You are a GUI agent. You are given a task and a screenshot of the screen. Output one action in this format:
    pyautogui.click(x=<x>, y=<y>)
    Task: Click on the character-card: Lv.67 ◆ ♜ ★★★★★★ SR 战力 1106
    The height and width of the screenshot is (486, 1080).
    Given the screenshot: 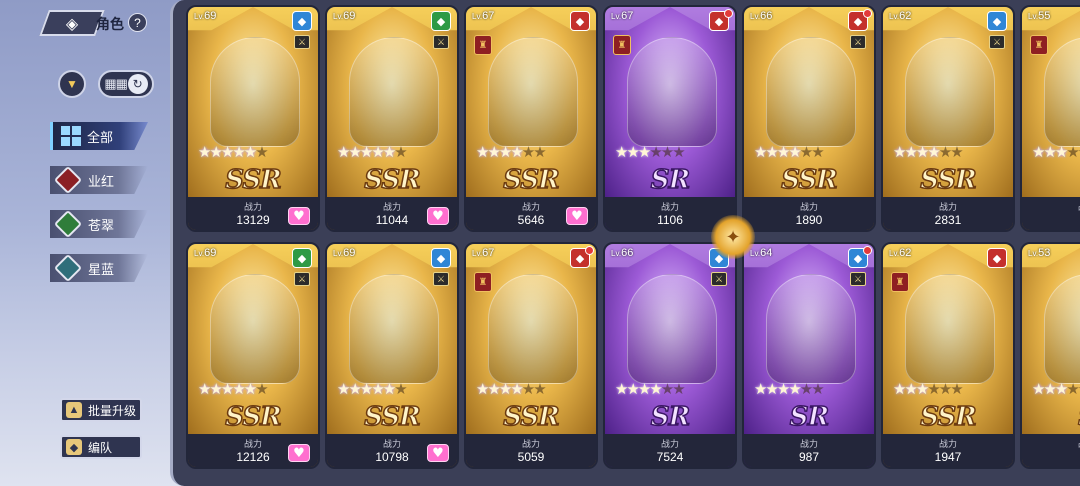 What is the action you would take?
    pyautogui.click(x=670, y=118)
    